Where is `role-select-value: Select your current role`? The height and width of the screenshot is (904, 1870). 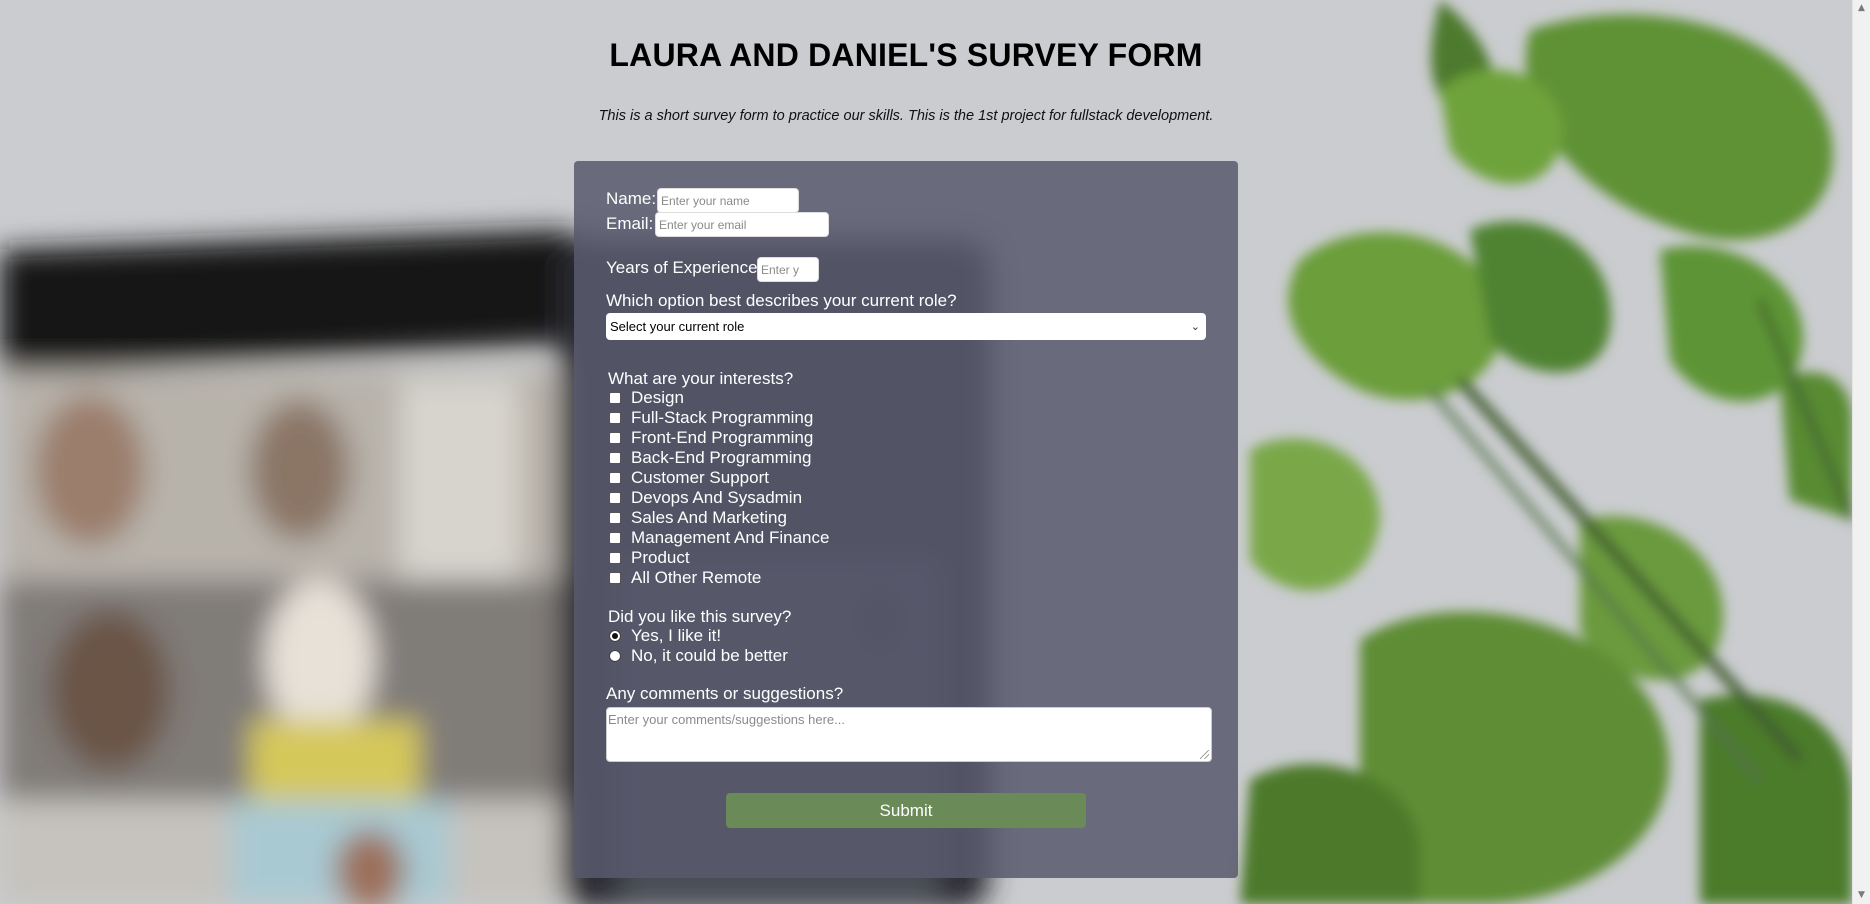 role-select-value: Select your current role is located at coordinates (677, 326).